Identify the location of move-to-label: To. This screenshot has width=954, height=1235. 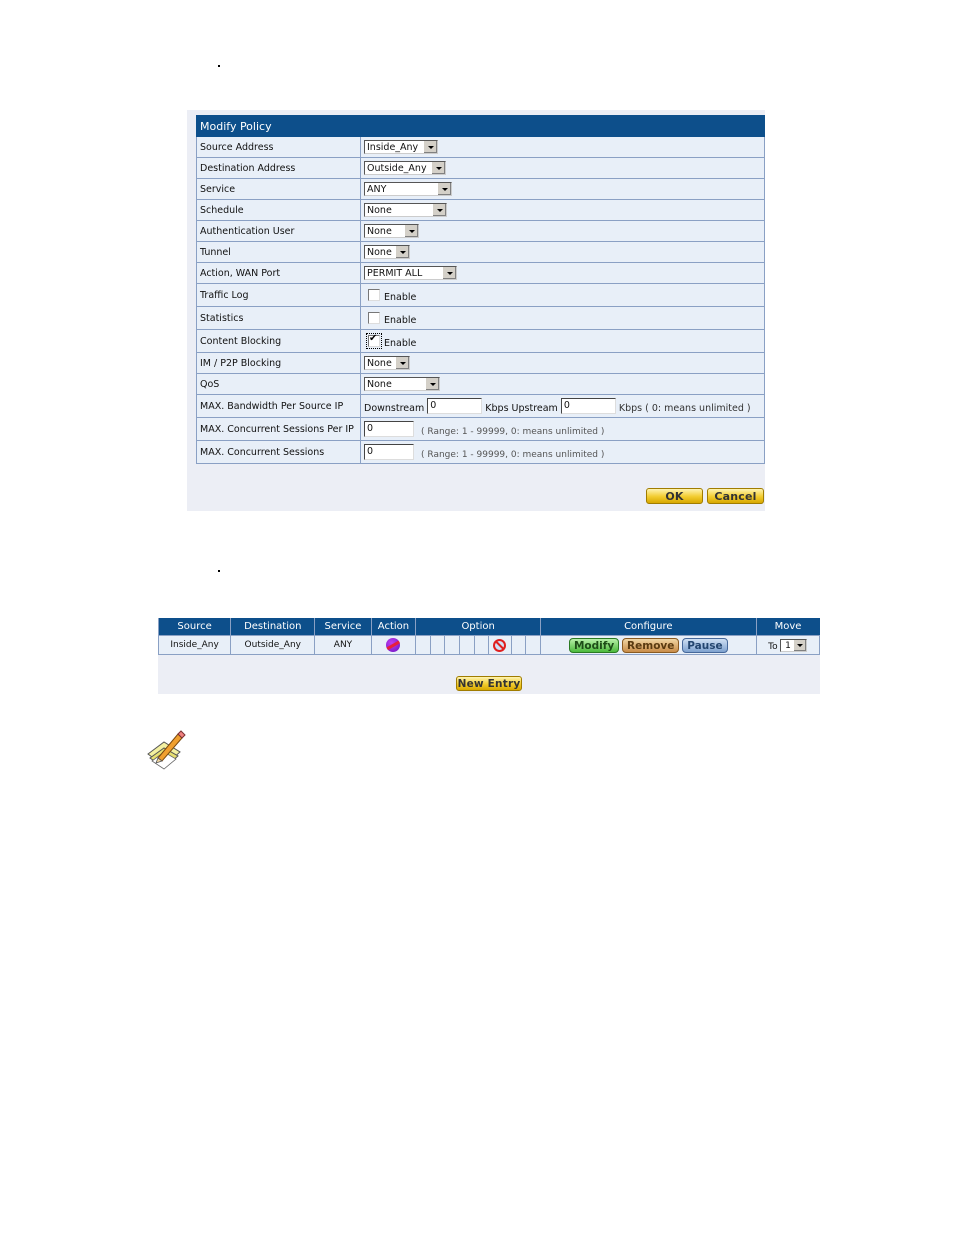
(773, 646).